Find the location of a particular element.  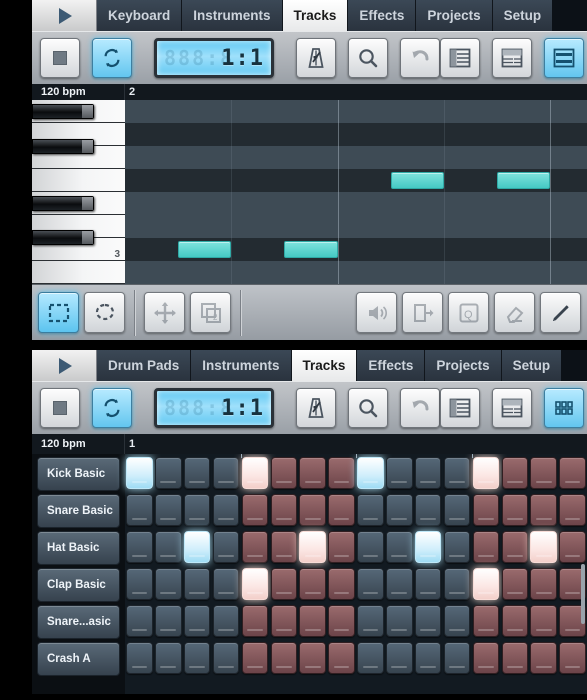

play-button-drums is located at coordinates (64, 365).